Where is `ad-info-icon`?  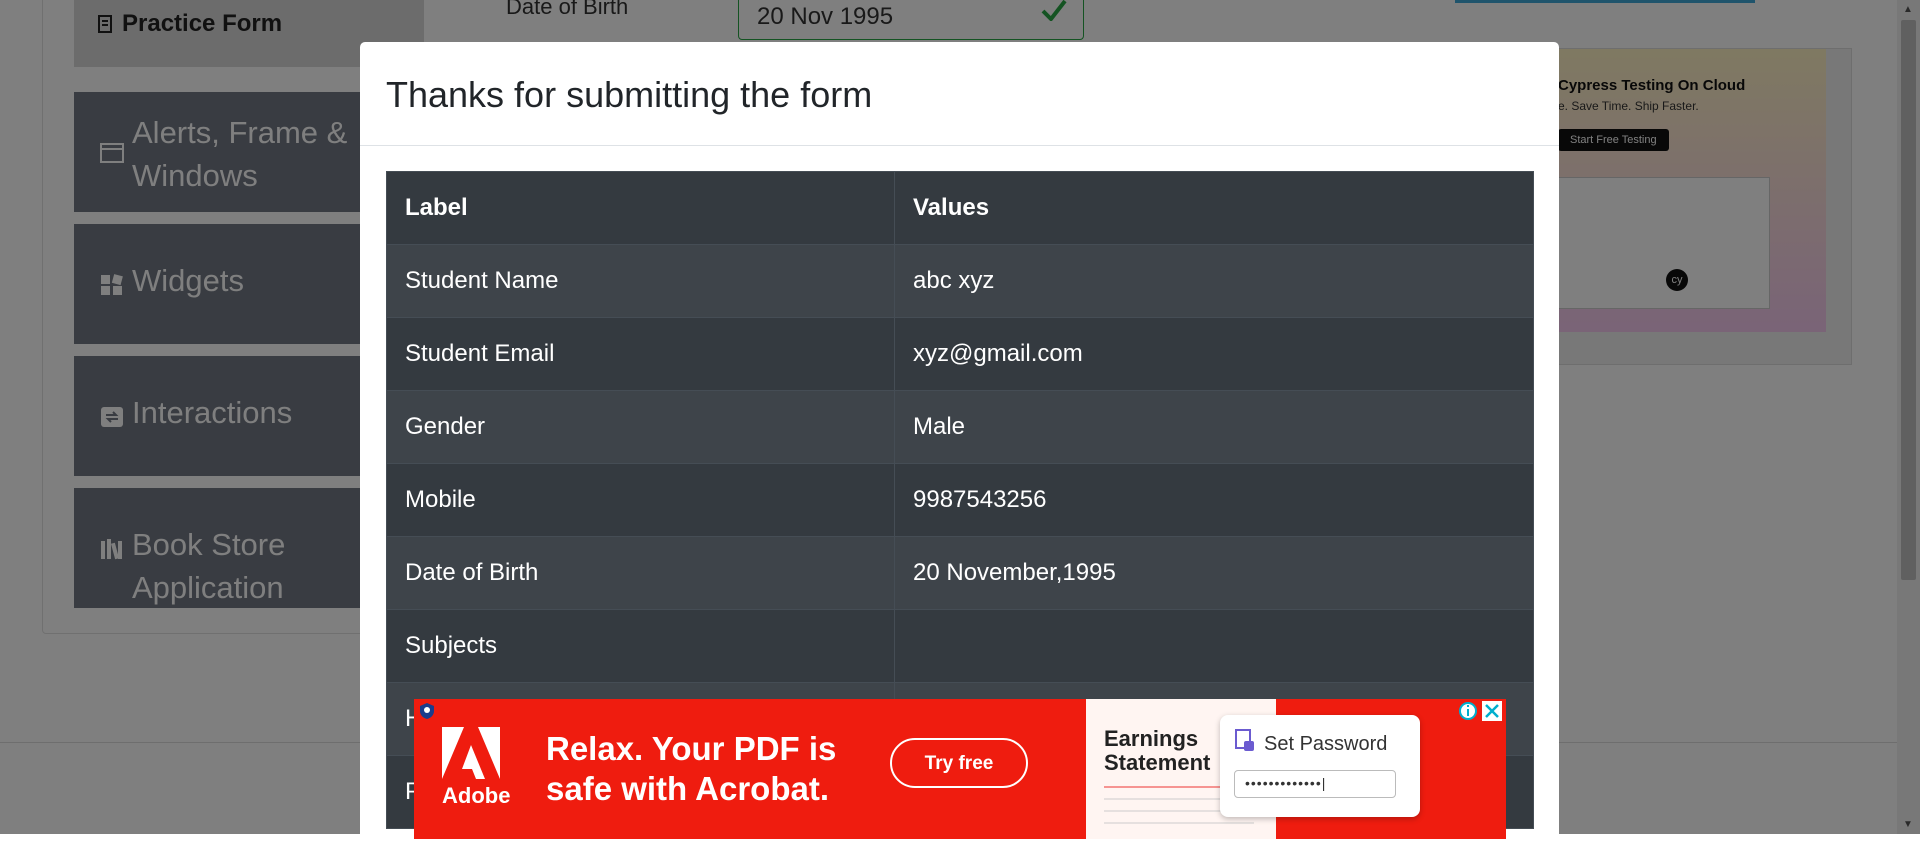 ad-info-icon is located at coordinates (1468, 711).